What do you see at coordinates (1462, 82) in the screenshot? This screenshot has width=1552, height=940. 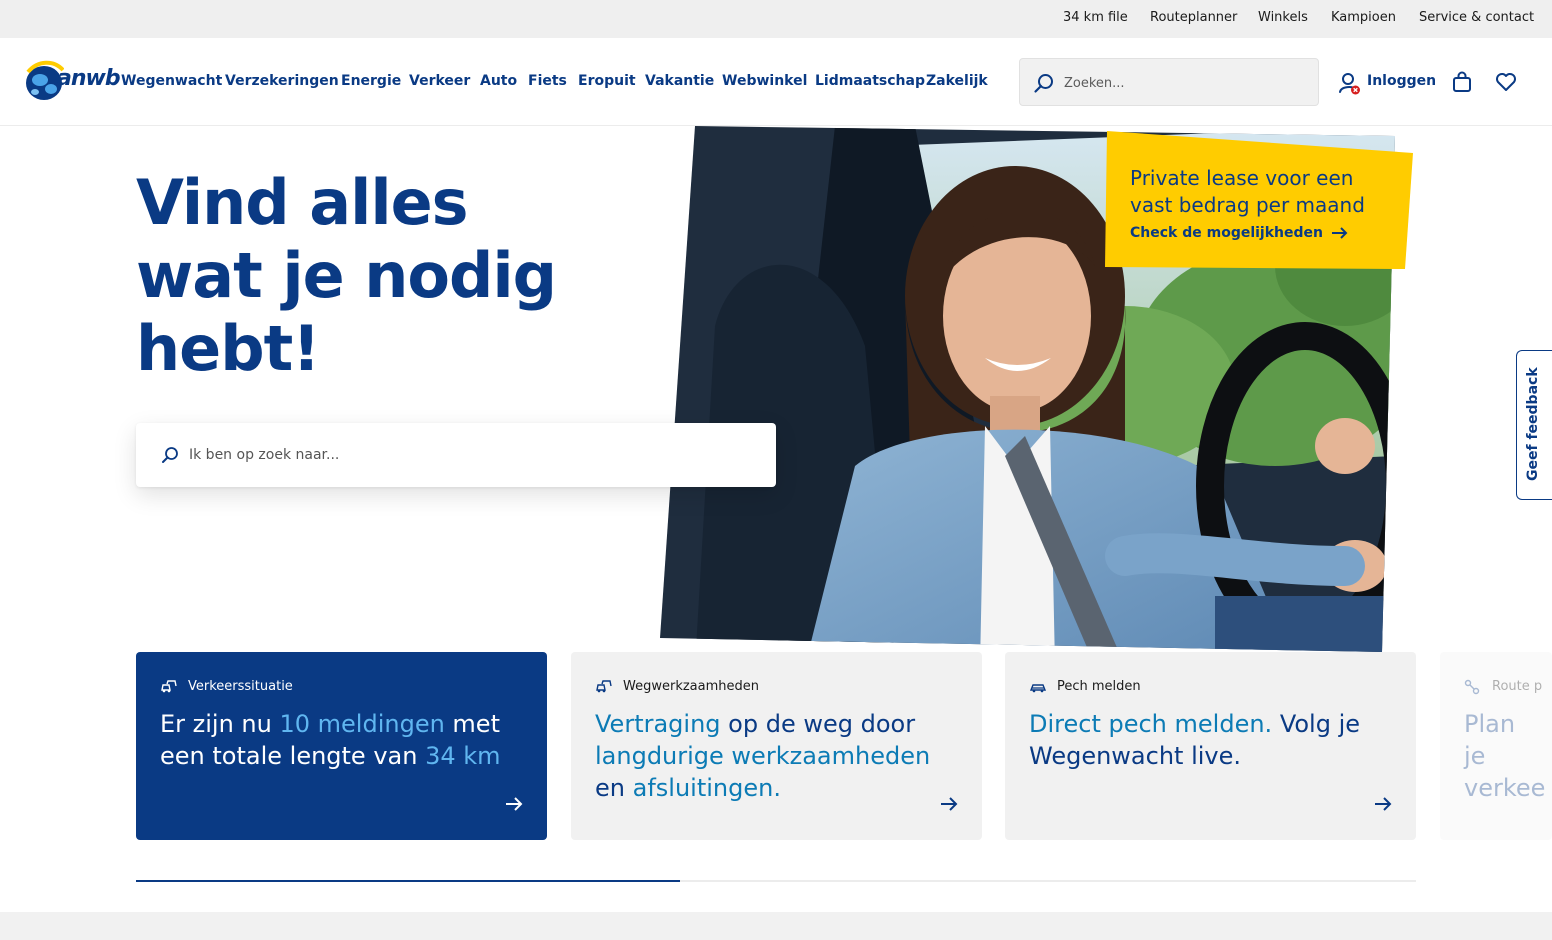 I see `shopping-bag-icon` at bounding box center [1462, 82].